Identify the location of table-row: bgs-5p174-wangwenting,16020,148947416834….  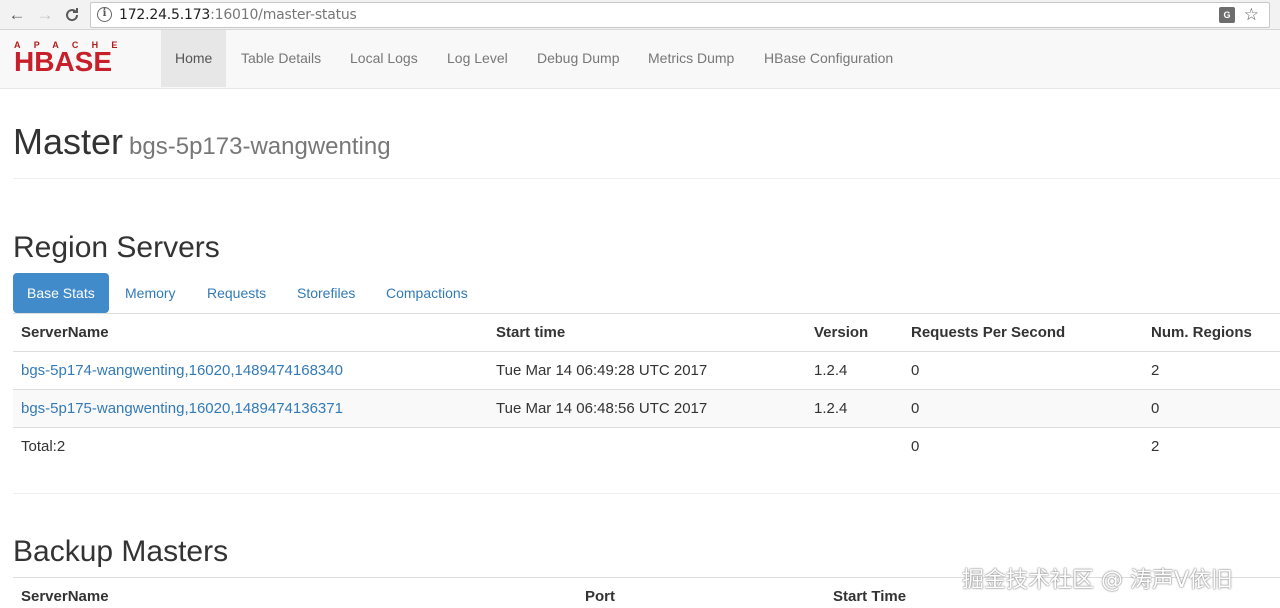
(646, 370).